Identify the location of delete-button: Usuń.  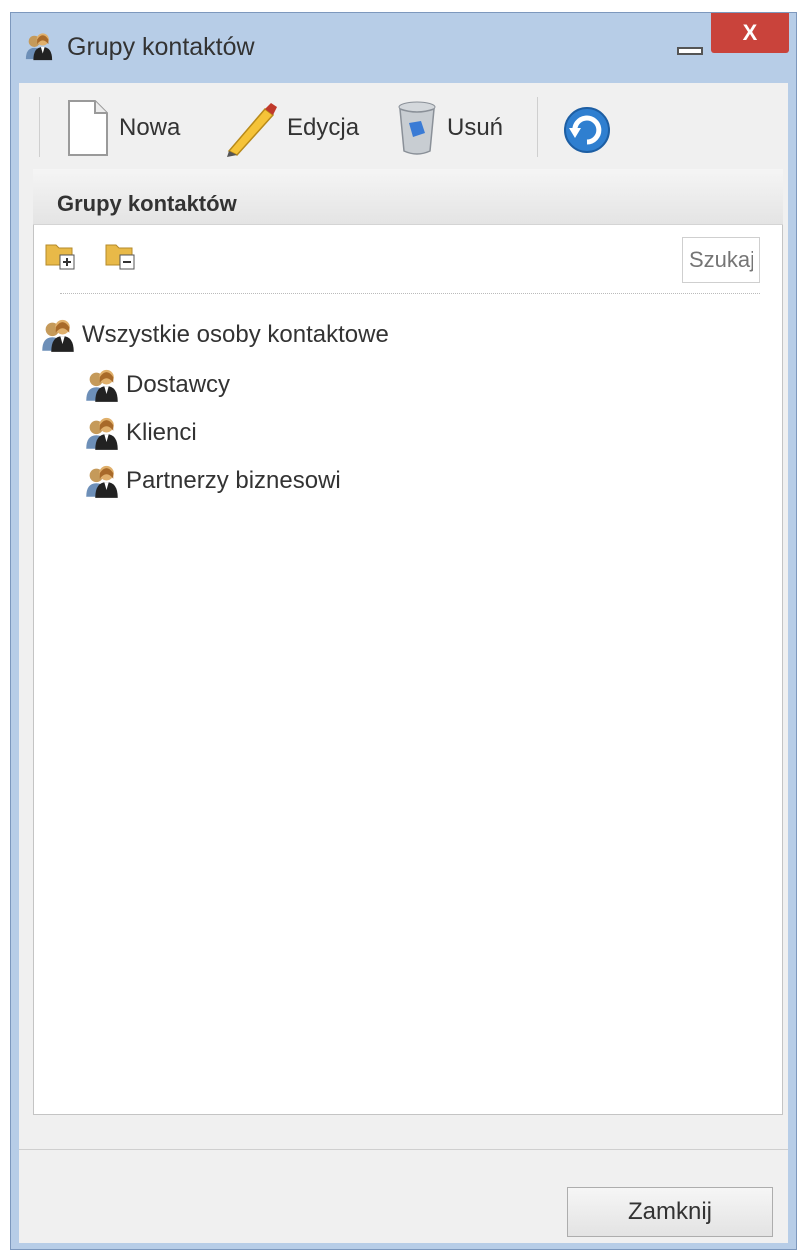
(449, 128).